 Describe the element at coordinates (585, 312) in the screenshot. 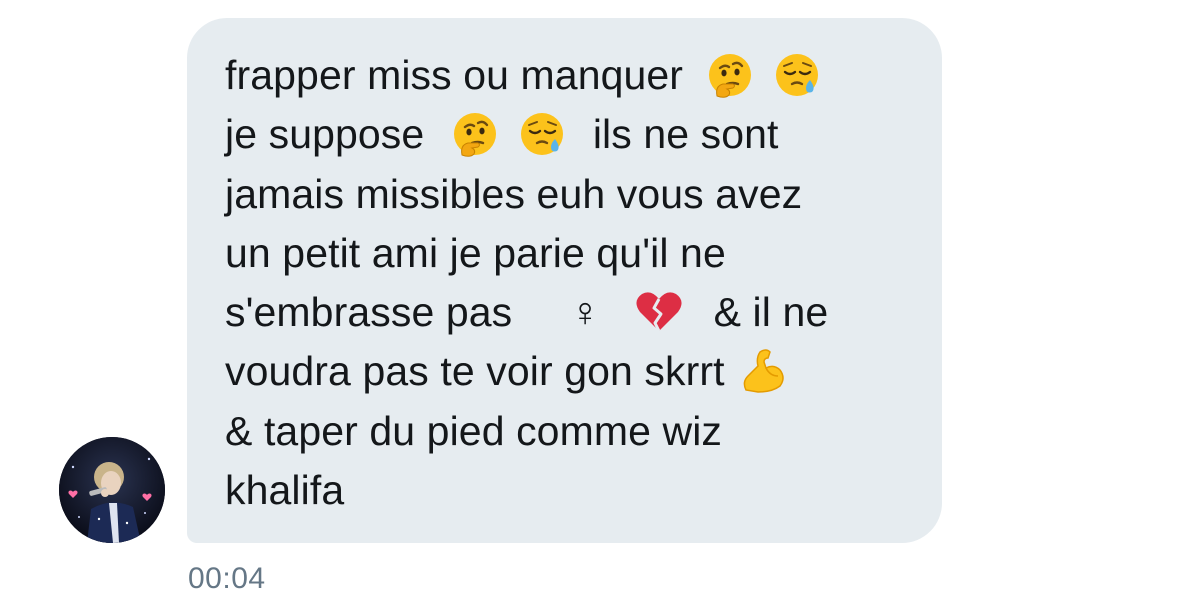

I see `female-sign-glyph: ♀` at that location.